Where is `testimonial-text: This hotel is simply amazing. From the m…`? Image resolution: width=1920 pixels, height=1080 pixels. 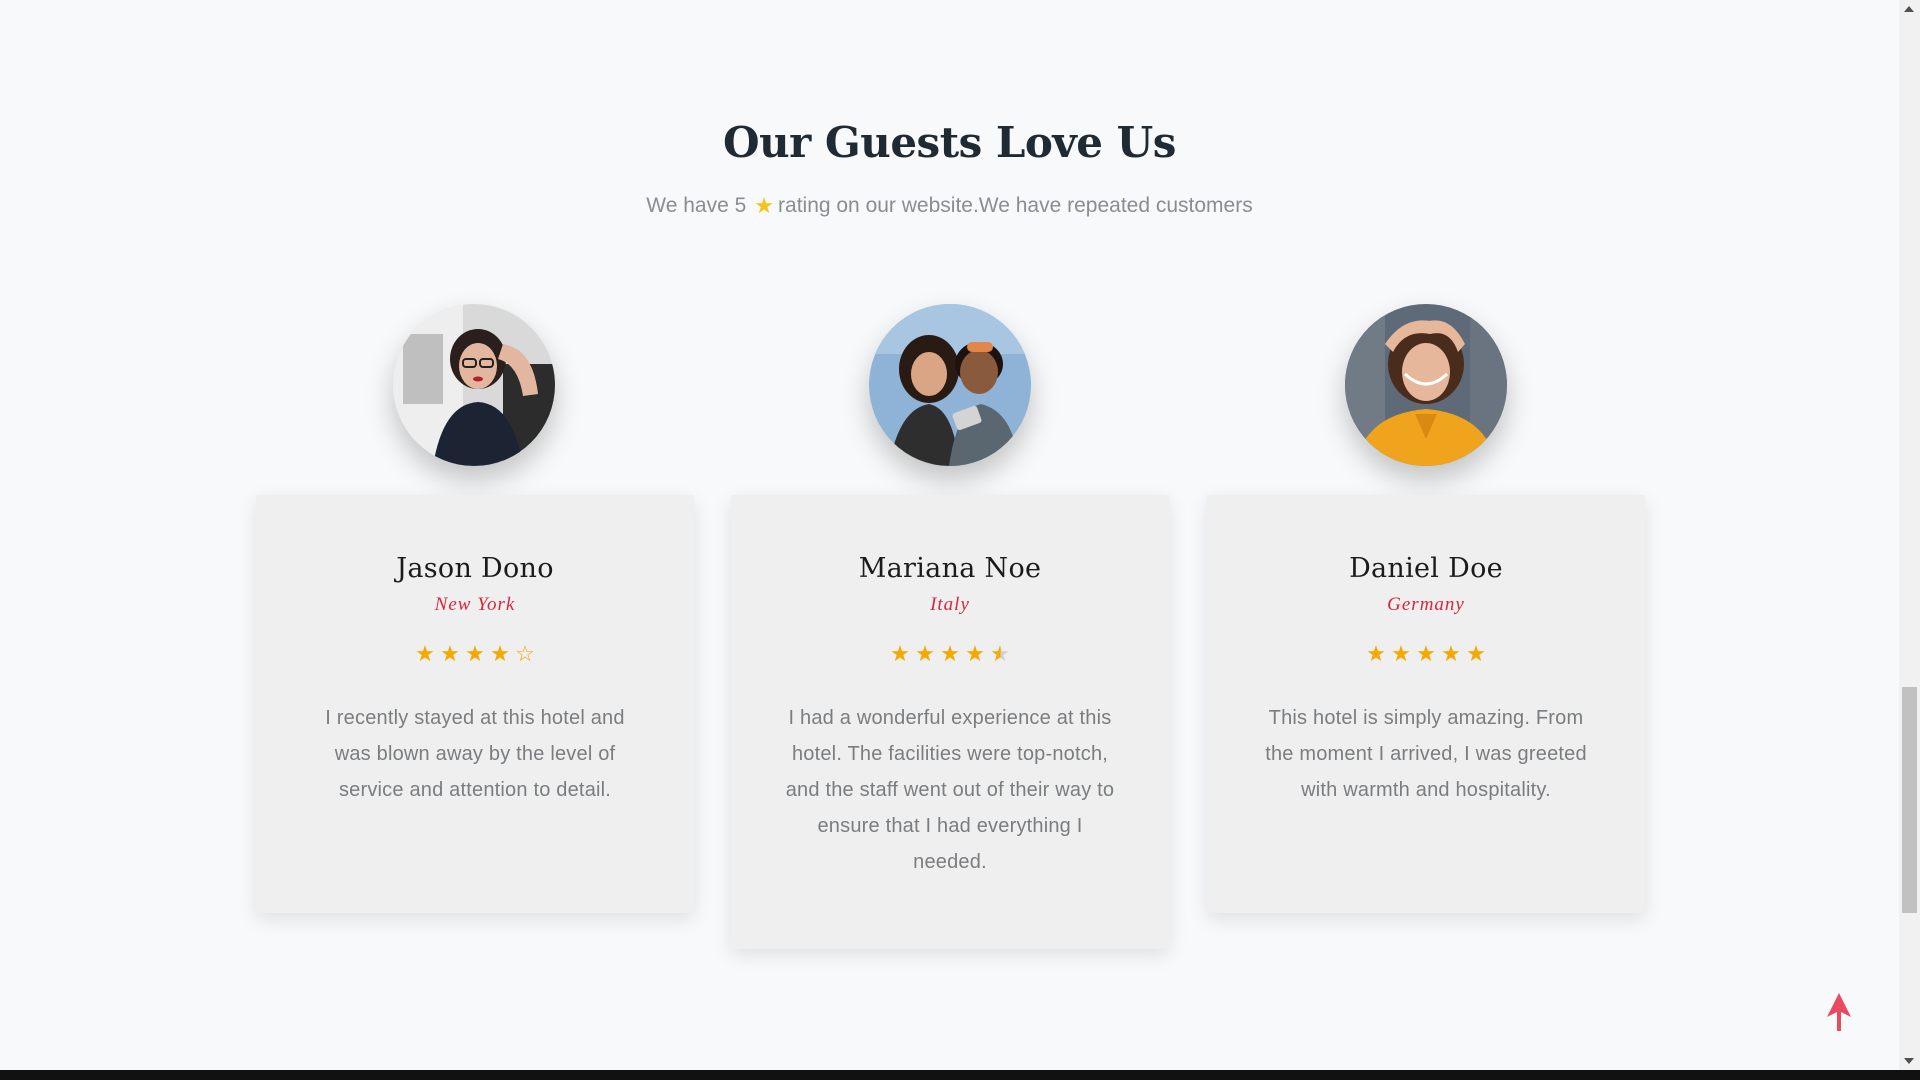 testimonial-text: This hotel is simply amazing. From the m… is located at coordinates (1426, 754).